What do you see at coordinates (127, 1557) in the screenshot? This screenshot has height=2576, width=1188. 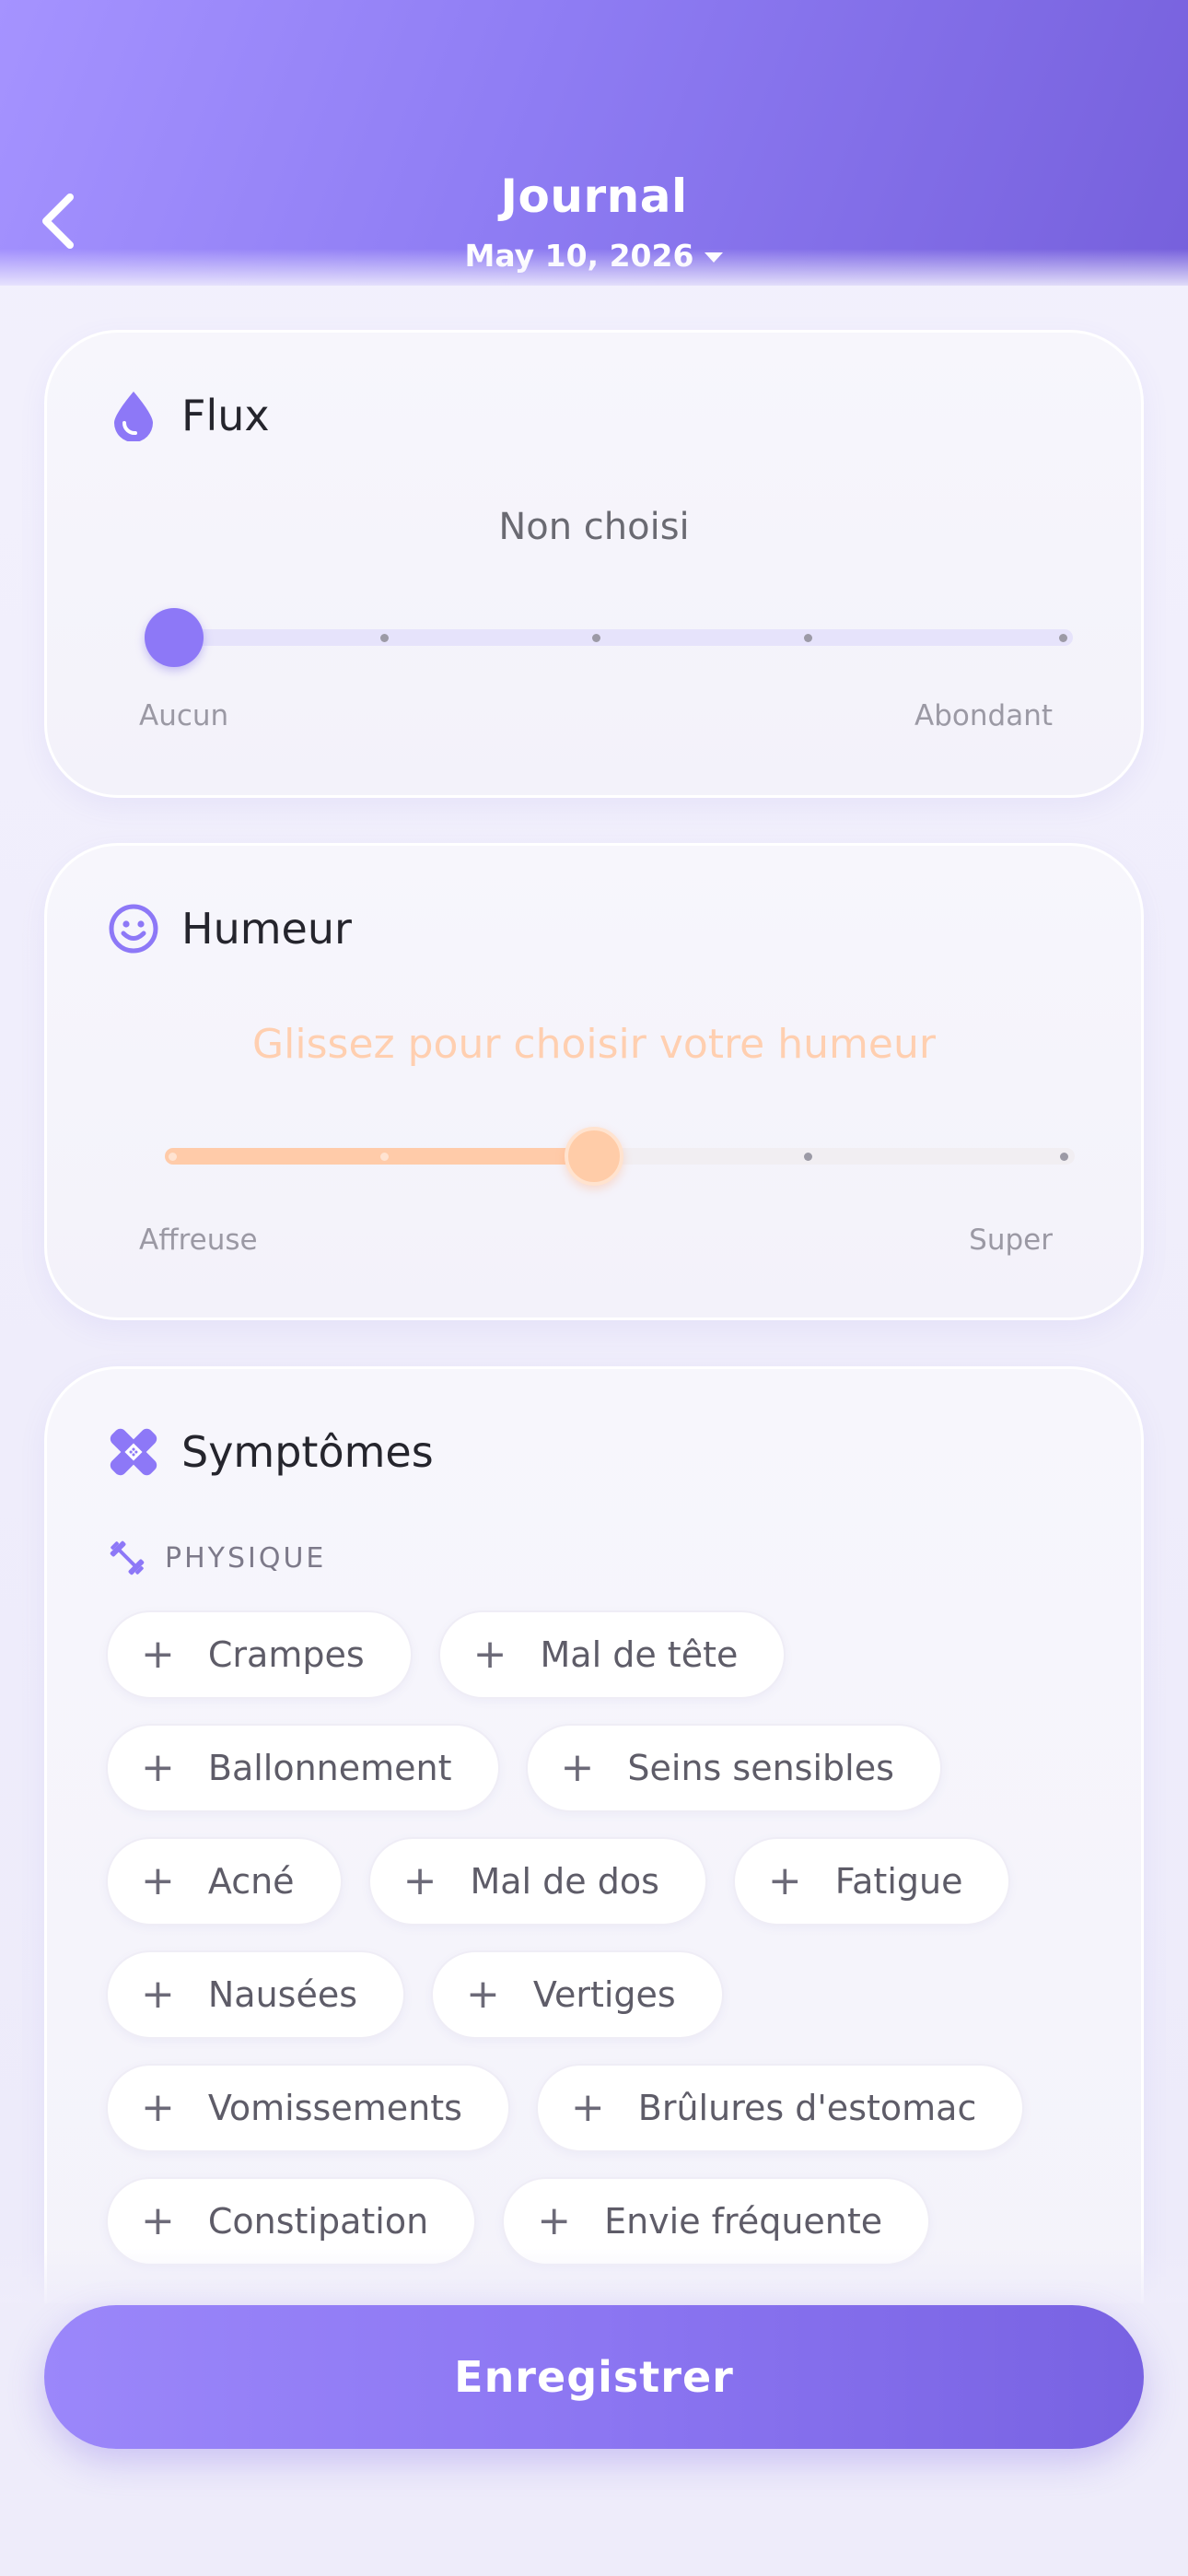 I see `dumbbell-icon` at bounding box center [127, 1557].